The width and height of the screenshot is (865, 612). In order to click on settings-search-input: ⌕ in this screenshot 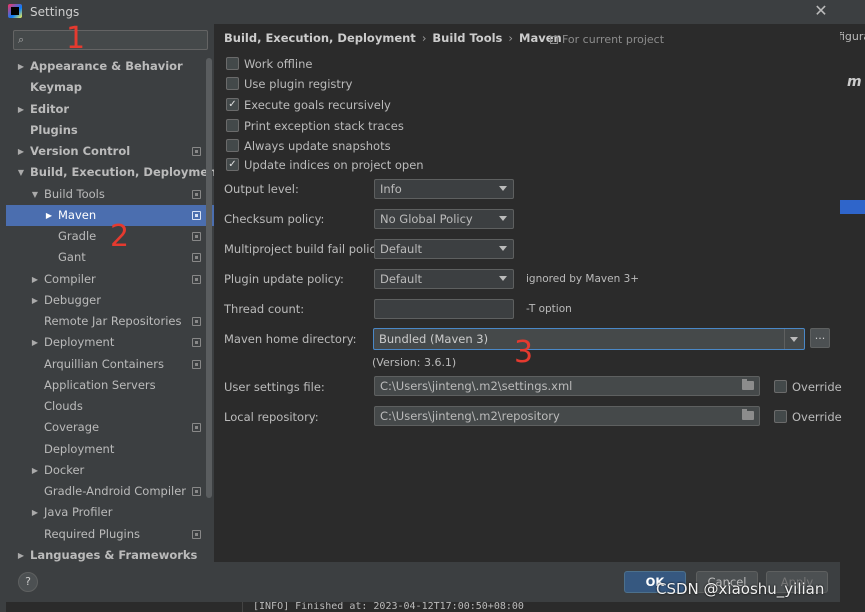, I will do `click(110, 40)`.